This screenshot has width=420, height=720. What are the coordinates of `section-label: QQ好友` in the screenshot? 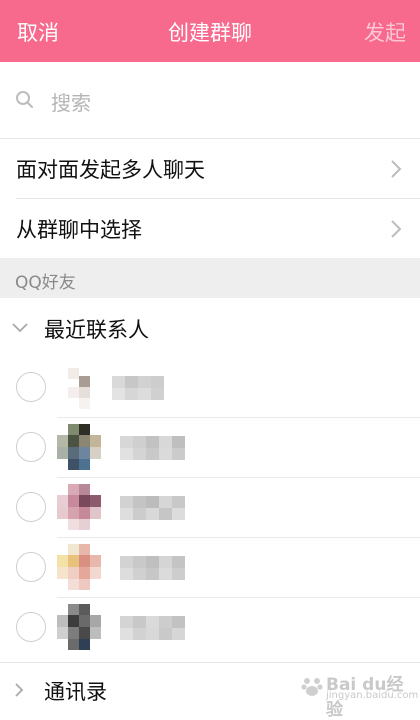 It's located at (45, 283).